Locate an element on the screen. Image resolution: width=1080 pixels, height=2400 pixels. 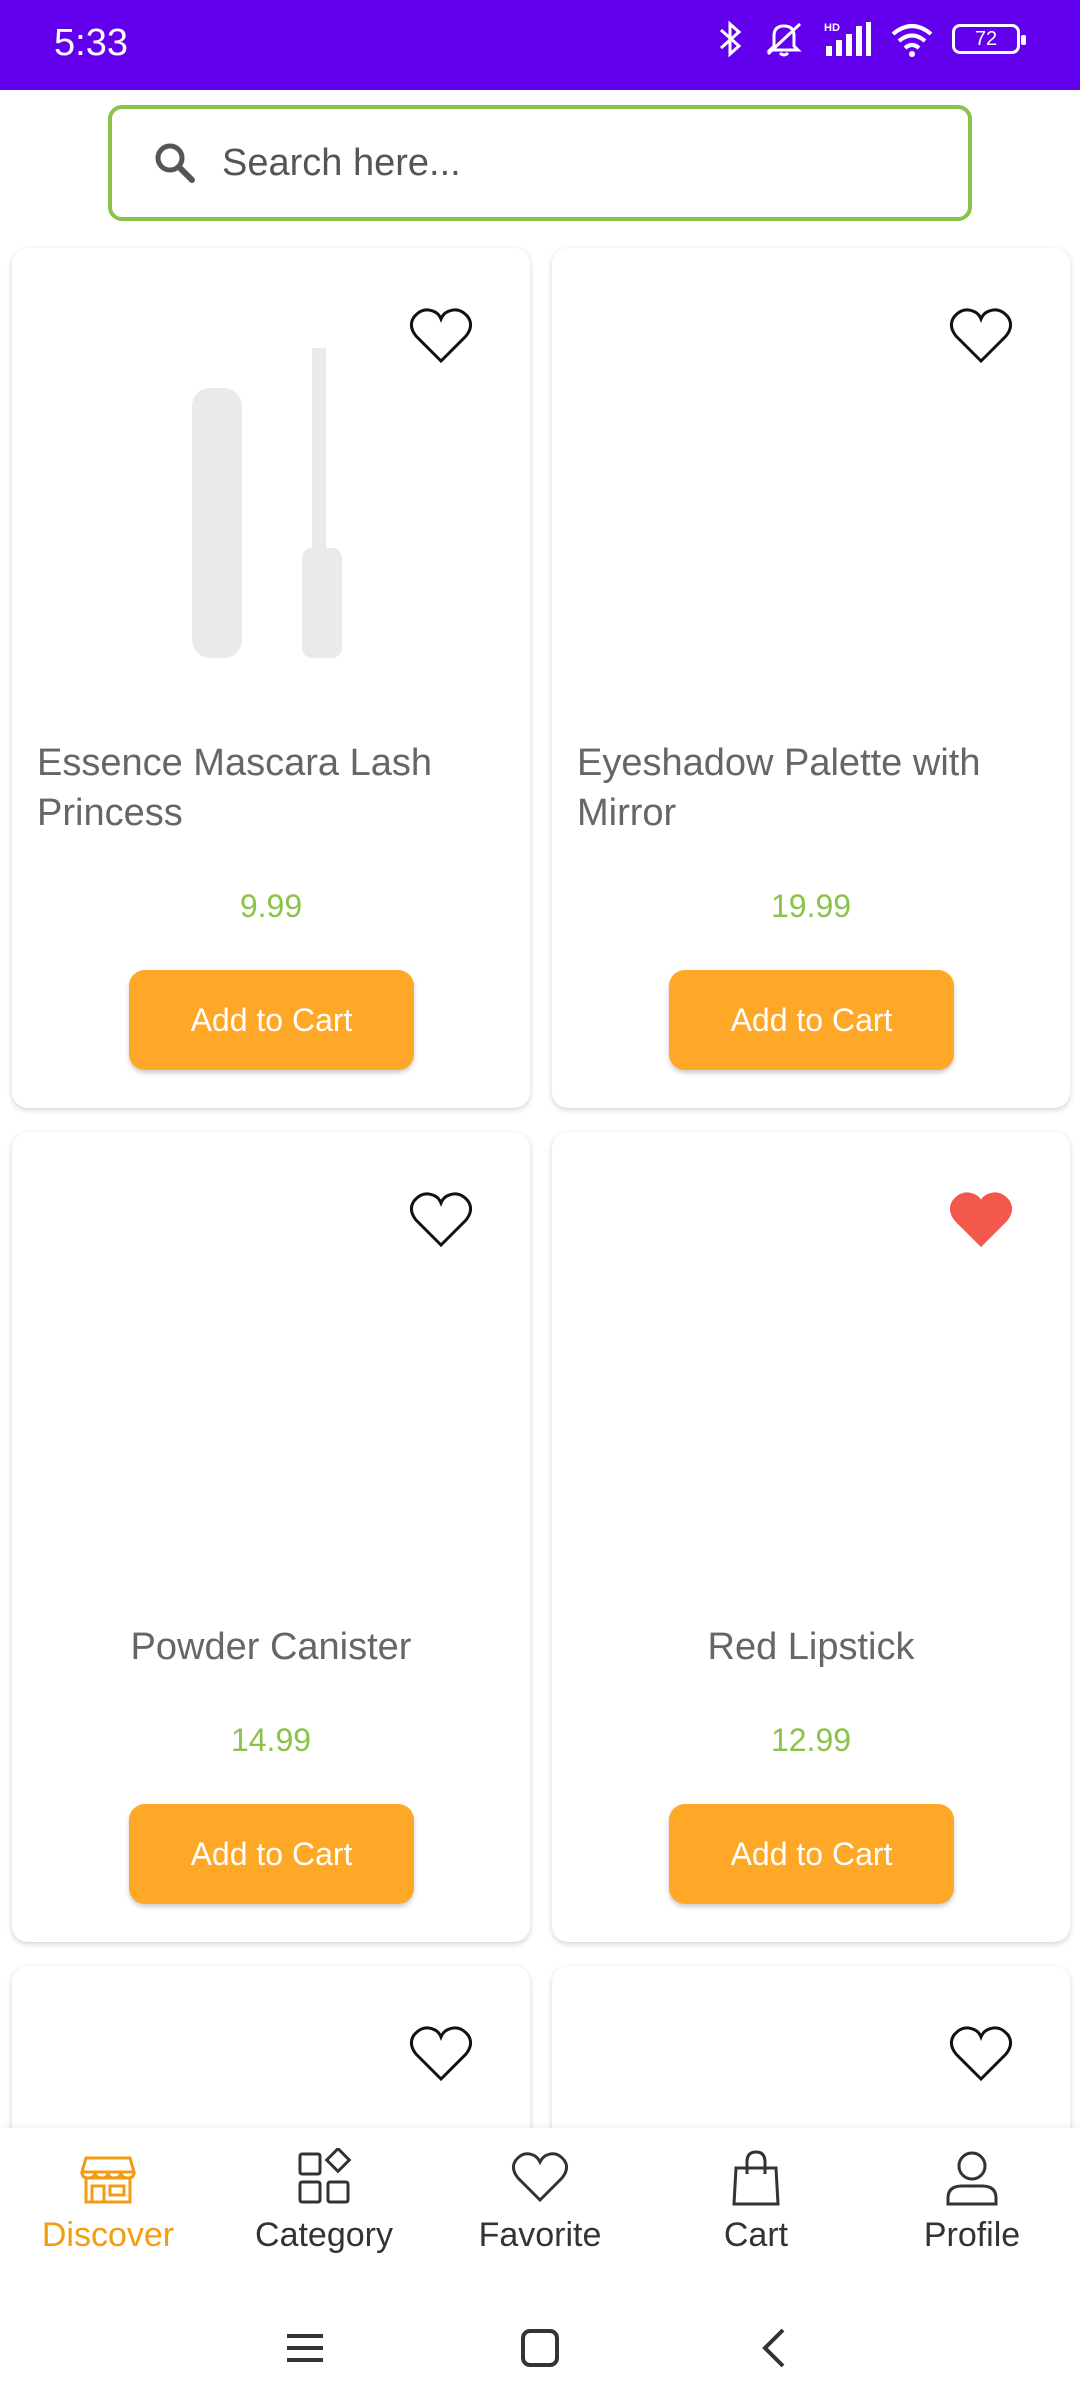
product-price: 12.99 is located at coordinates (811, 1740).